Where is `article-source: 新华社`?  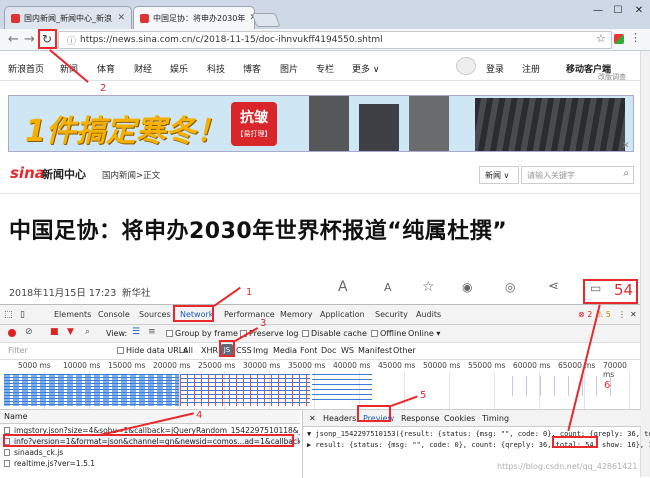 article-source: 新华社 is located at coordinates (136, 292).